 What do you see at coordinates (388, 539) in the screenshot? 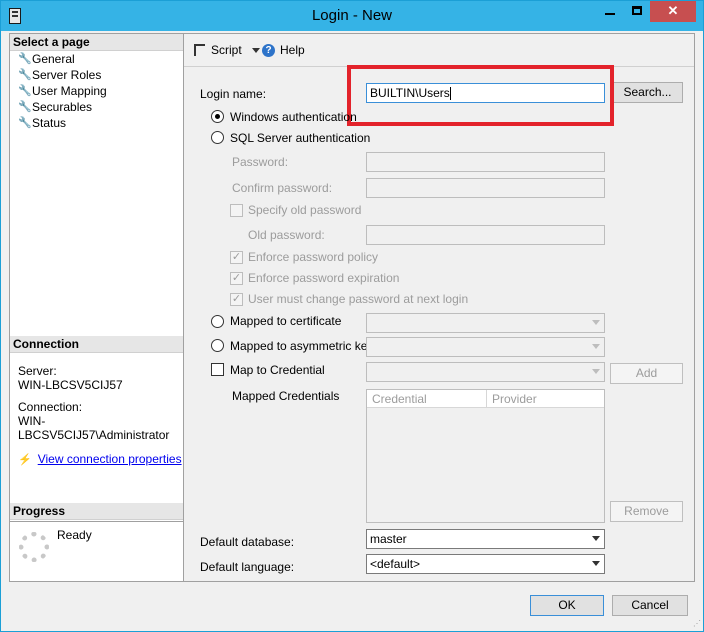
I see `default-database-value: master` at bounding box center [388, 539].